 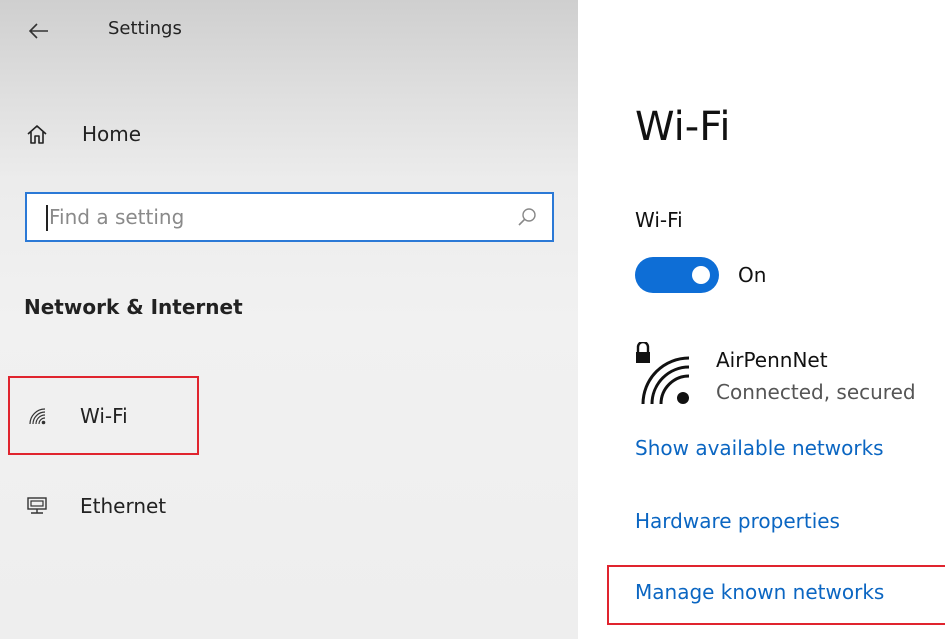 I want to click on sidebar-item-label: Home, so click(x=112, y=134).